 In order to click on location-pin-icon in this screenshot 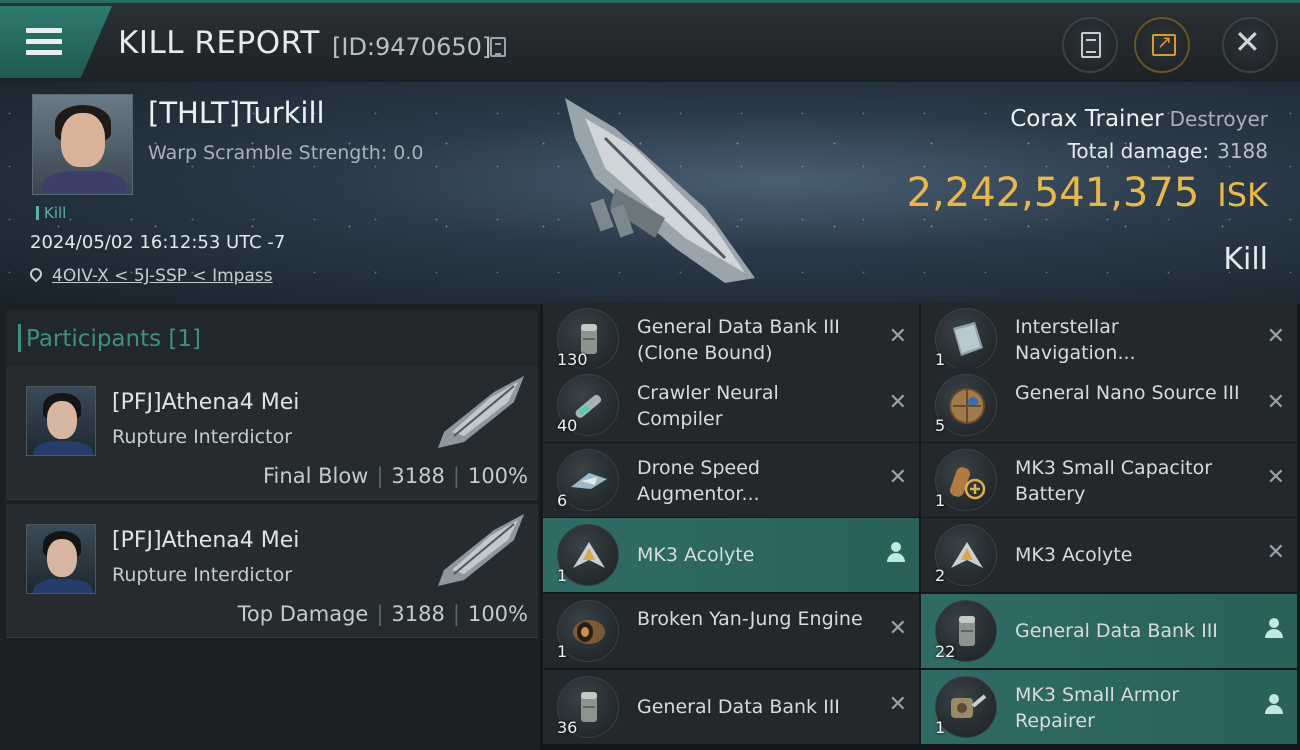, I will do `click(36, 274)`.